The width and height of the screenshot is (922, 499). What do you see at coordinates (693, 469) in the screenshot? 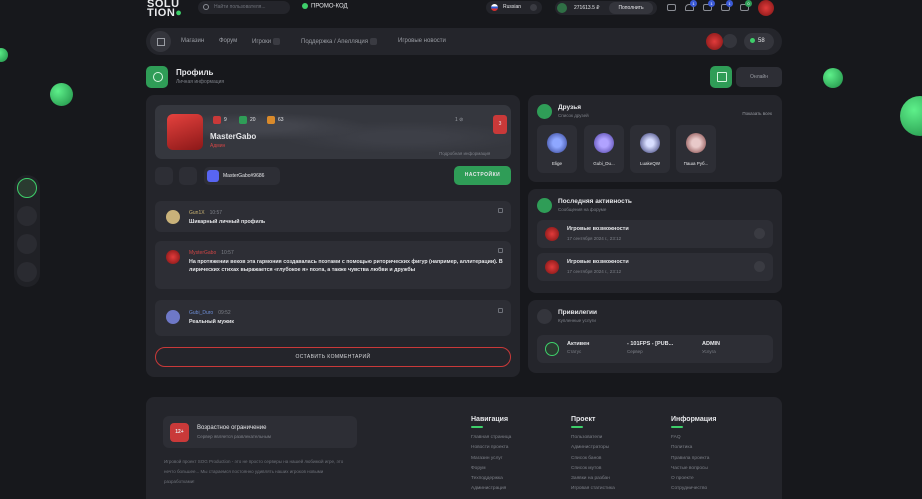
I see `footer-link: Частые вопросы` at bounding box center [693, 469].